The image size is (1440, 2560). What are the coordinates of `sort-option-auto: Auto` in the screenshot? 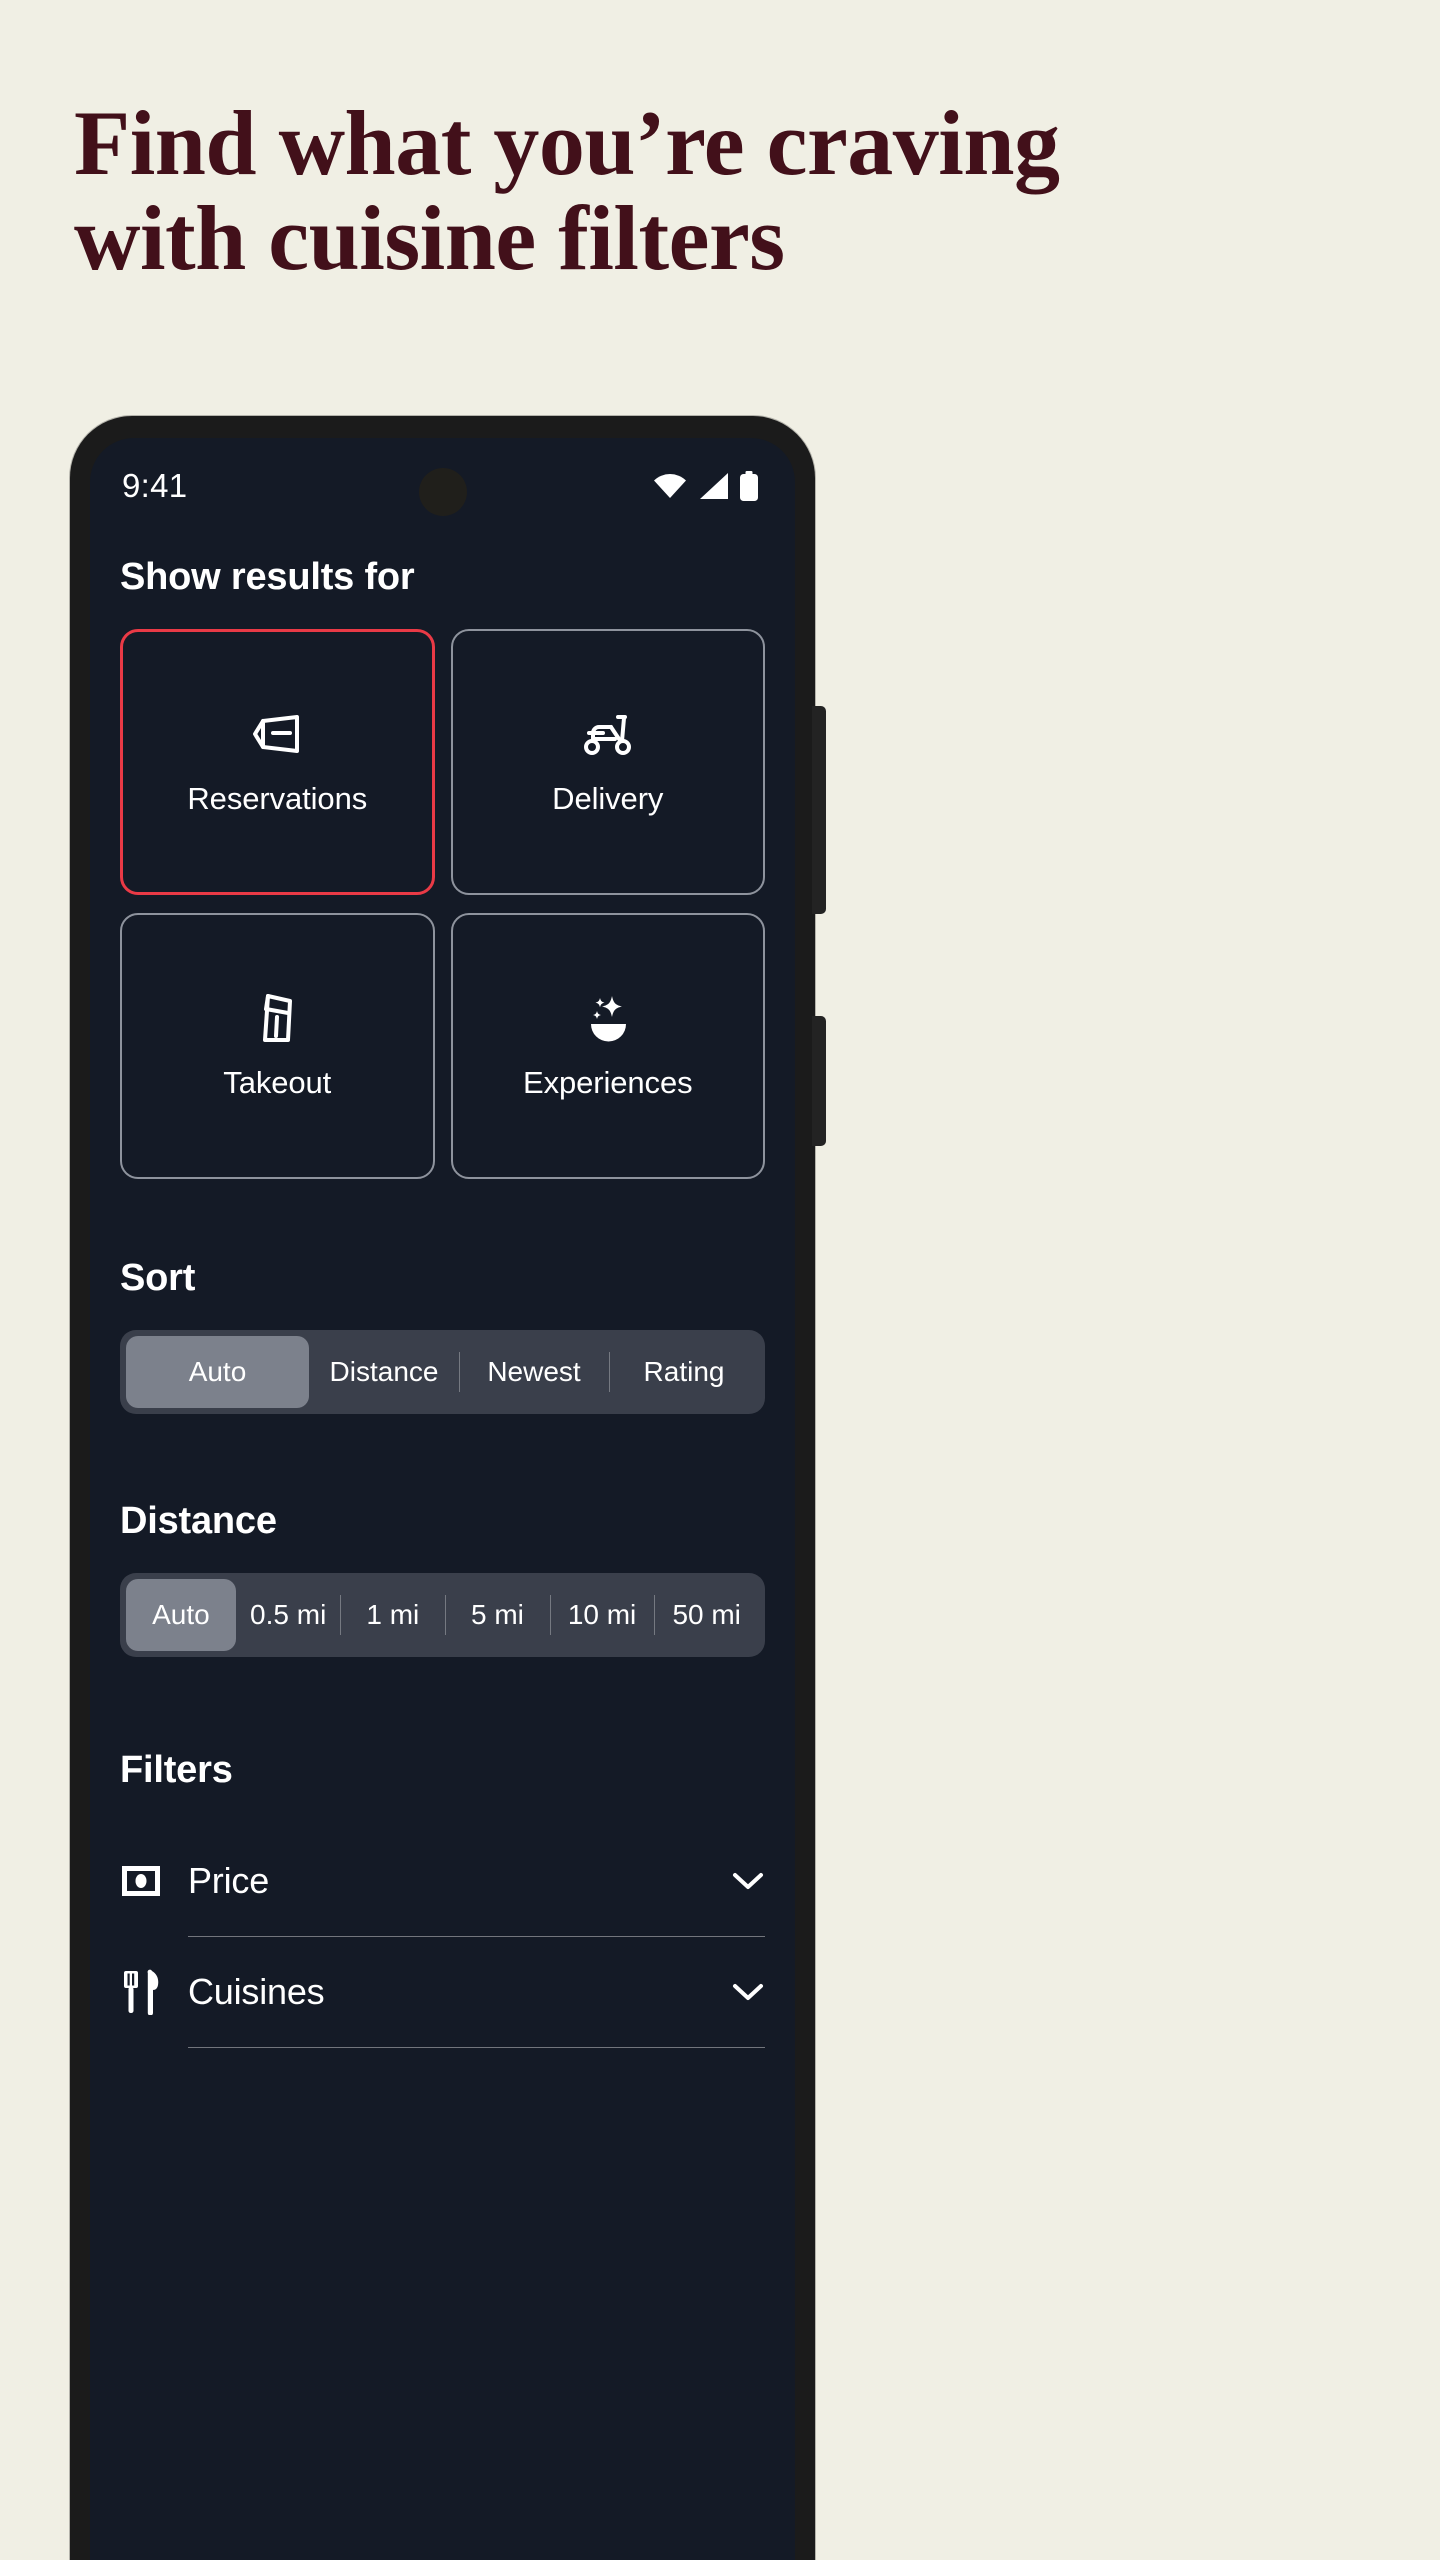 It's located at (217, 1372).